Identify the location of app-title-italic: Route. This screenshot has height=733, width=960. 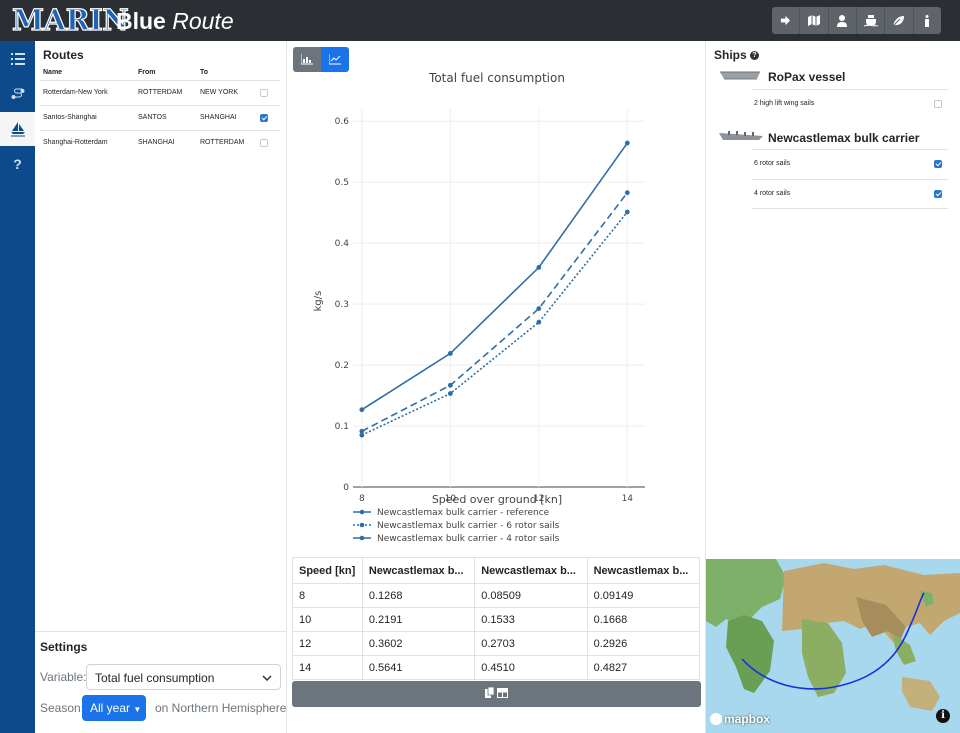
(203, 21).